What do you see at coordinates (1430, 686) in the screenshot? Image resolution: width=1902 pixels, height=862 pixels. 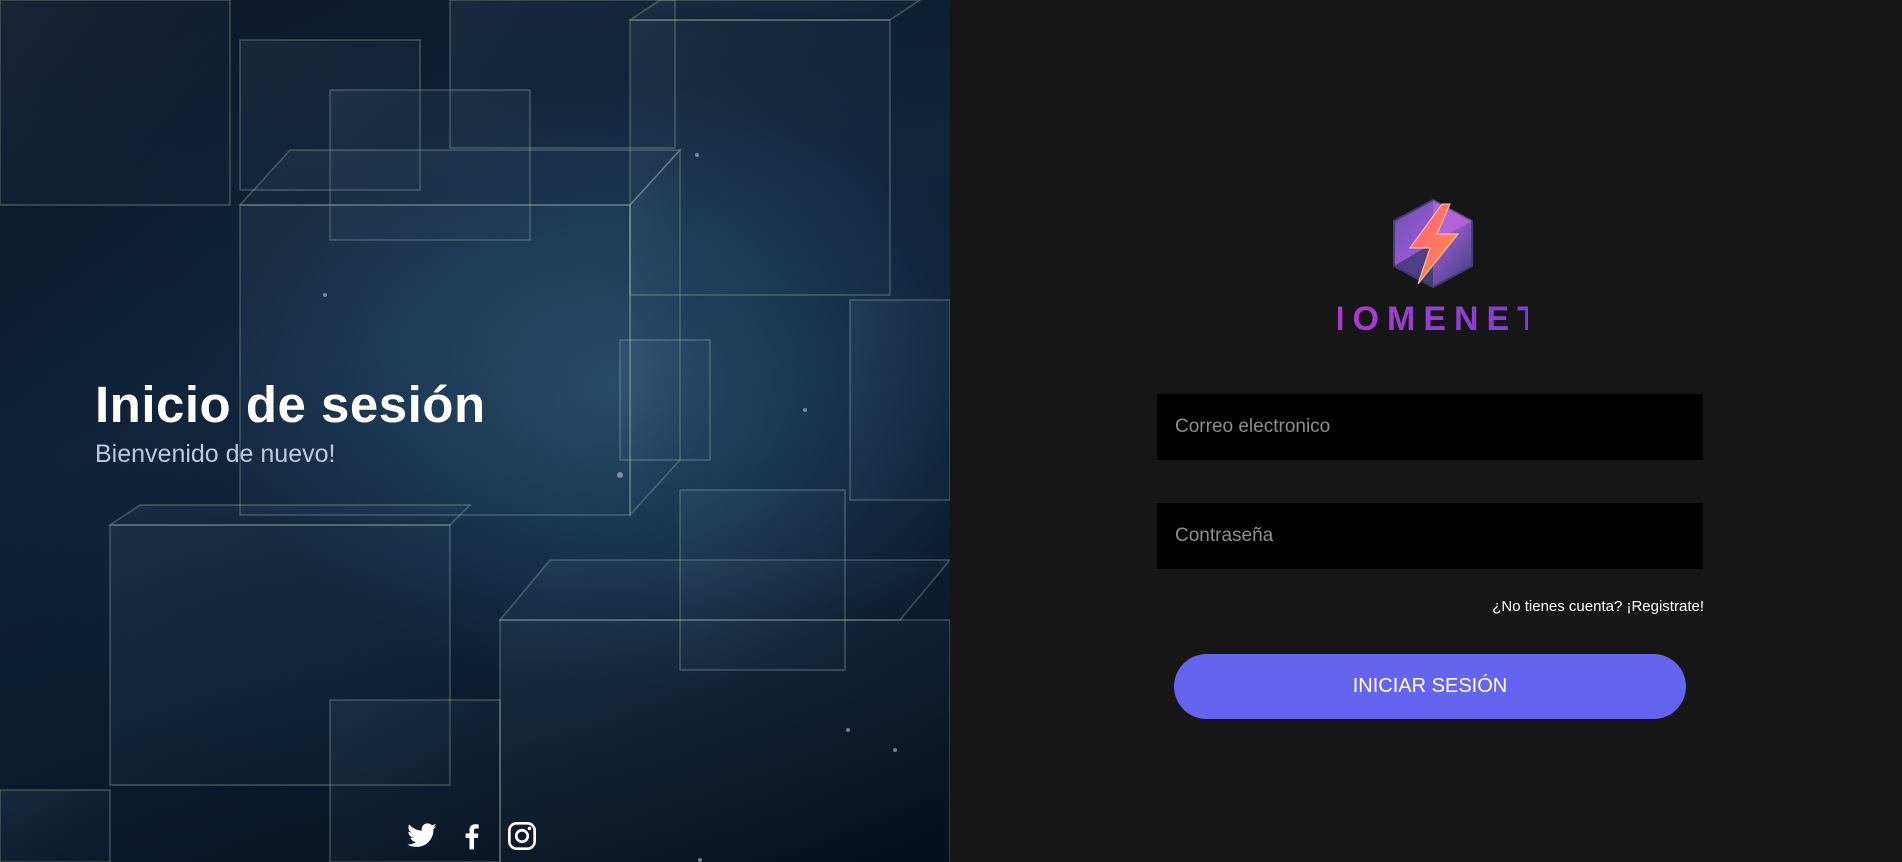 I see `login-button: INICIAR SESIÓN` at bounding box center [1430, 686].